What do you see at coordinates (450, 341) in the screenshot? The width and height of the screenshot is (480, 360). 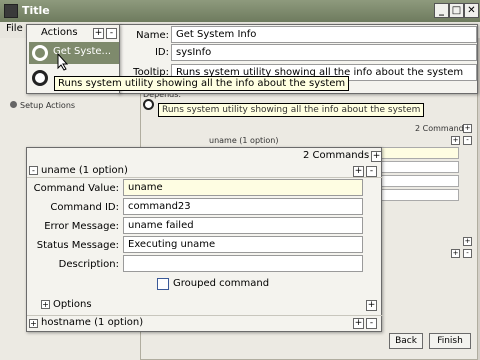 I see `finish-button: Finish` at bounding box center [450, 341].